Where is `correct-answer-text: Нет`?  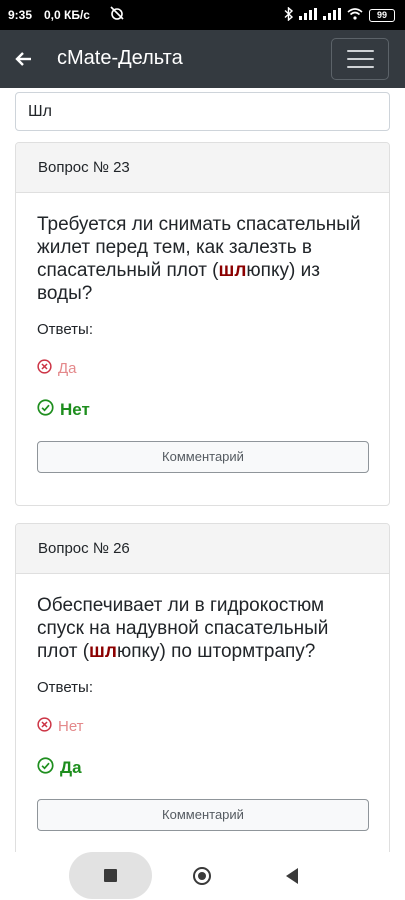
correct-answer-text: Нет is located at coordinates (75, 409).